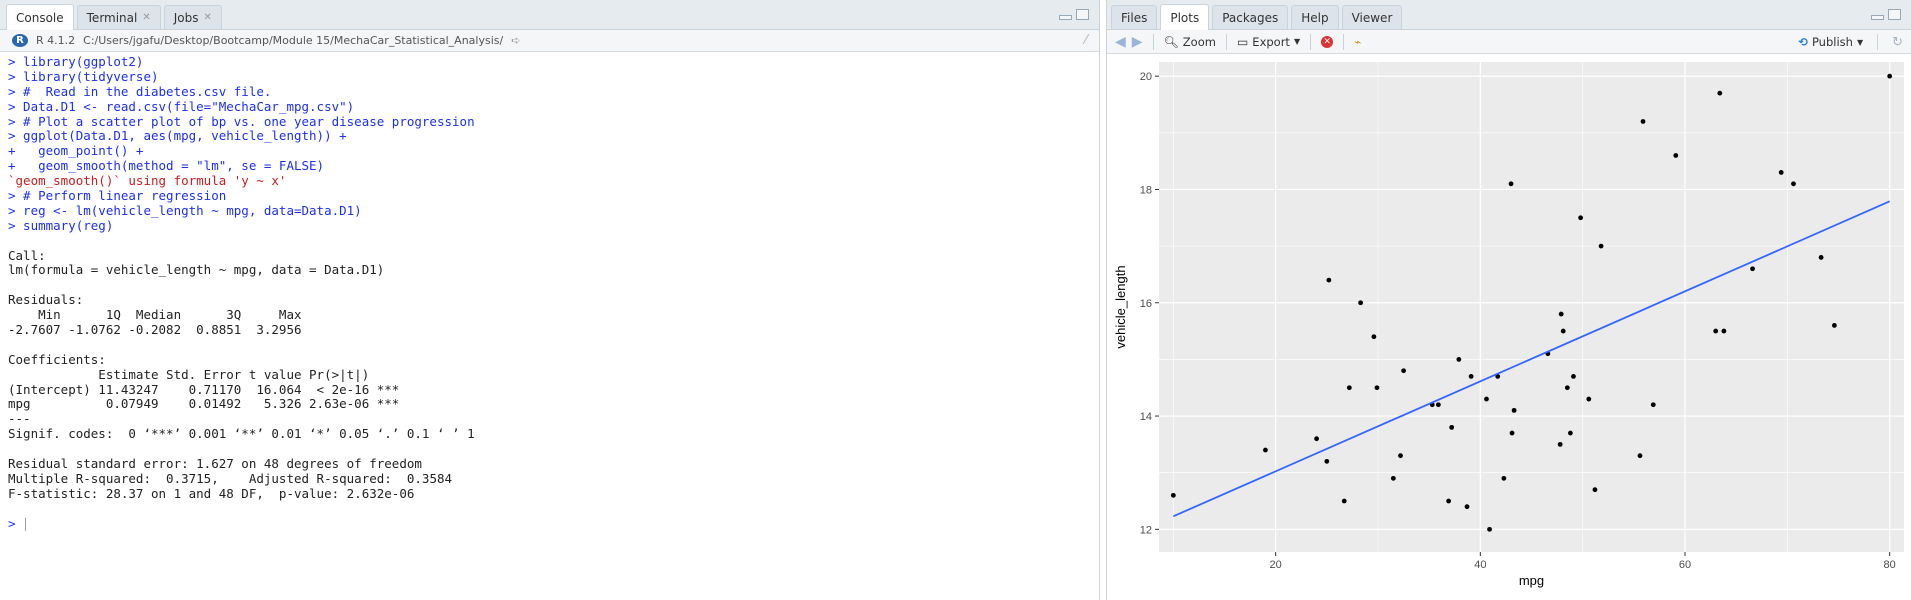 Image resolution: width=1911 pixels, height=600 pixels. I want to click on console-output-line: Min 1Q Median 3Q Max, so click(159, 315).